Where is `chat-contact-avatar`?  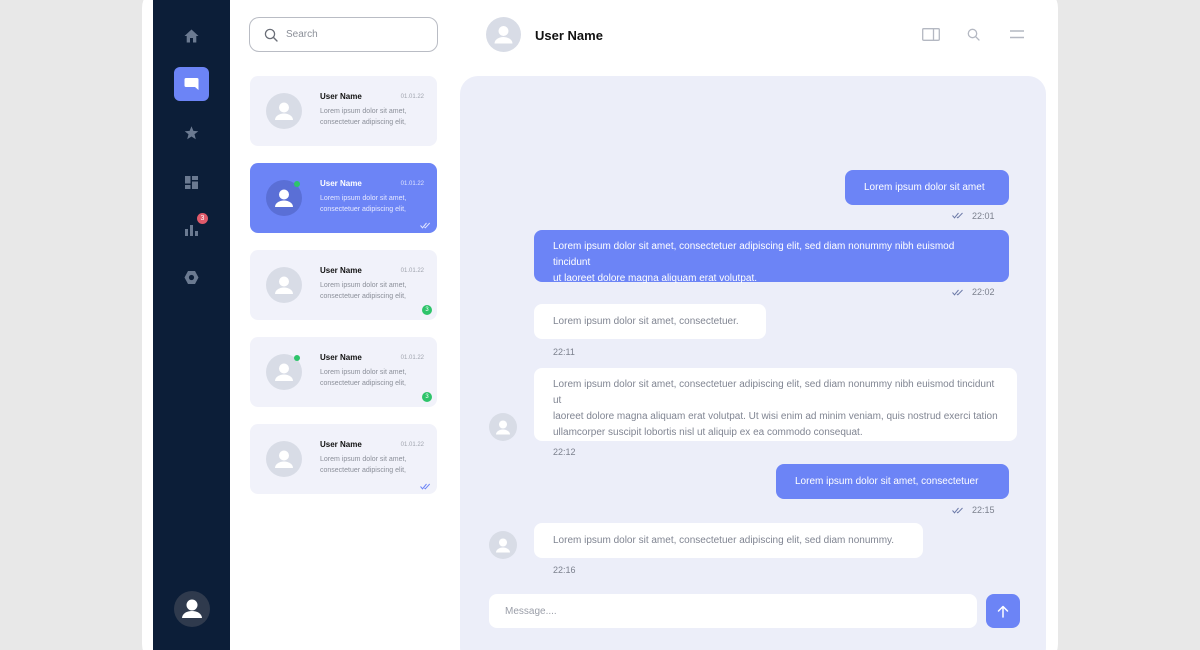
chat-contact-avatar is located at coordinates (503, 34).